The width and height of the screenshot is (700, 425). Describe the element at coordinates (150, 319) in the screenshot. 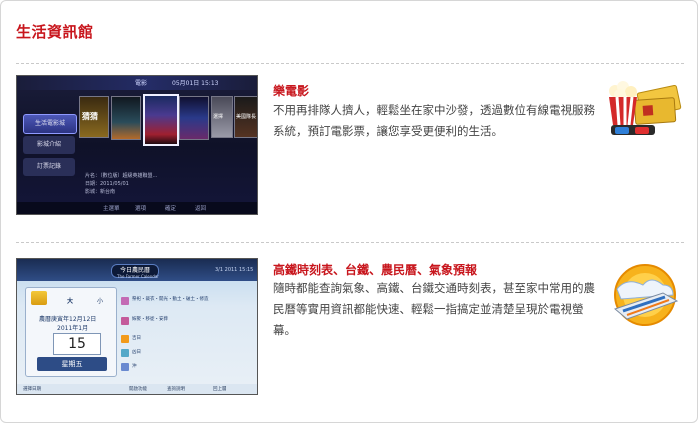

I see `calendar-row: 嫁娶・移徙・安葬` at that location.